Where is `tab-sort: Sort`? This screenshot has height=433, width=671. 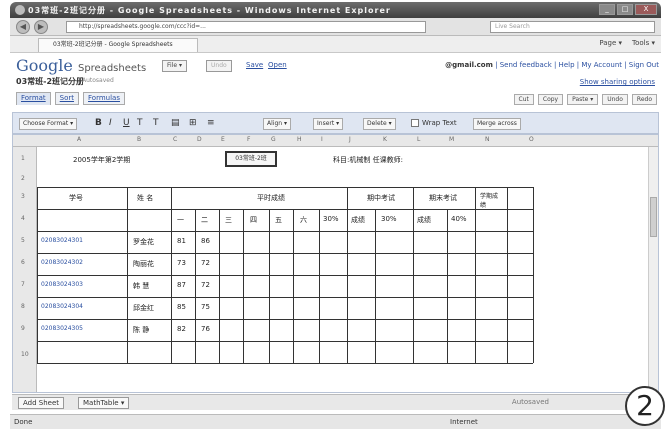 tab-sort: Sort is located at coordinates (67, 98).